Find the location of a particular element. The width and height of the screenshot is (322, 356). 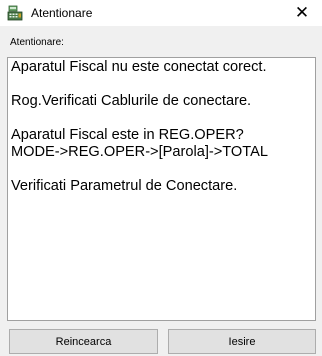

close-button: ✕ is located at coordinates (302, 13).